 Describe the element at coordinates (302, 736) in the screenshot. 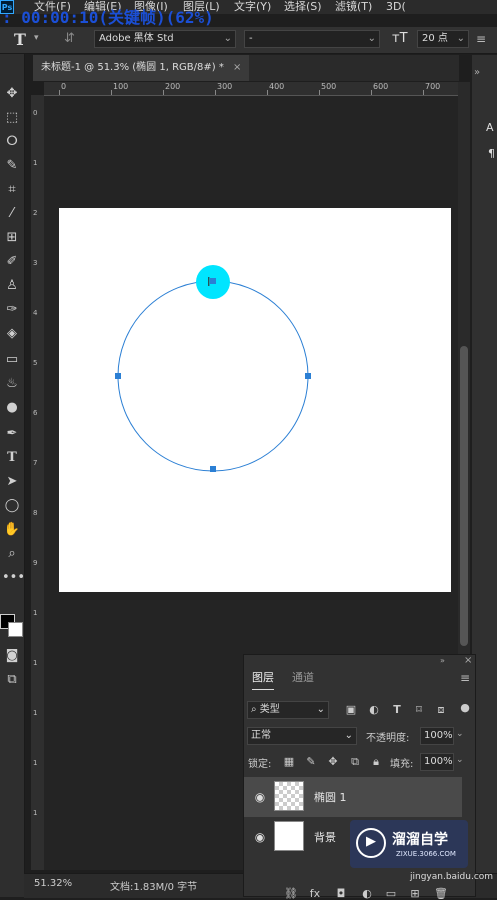

I see `blend-mode-select: 正常 ⌄` at that location.